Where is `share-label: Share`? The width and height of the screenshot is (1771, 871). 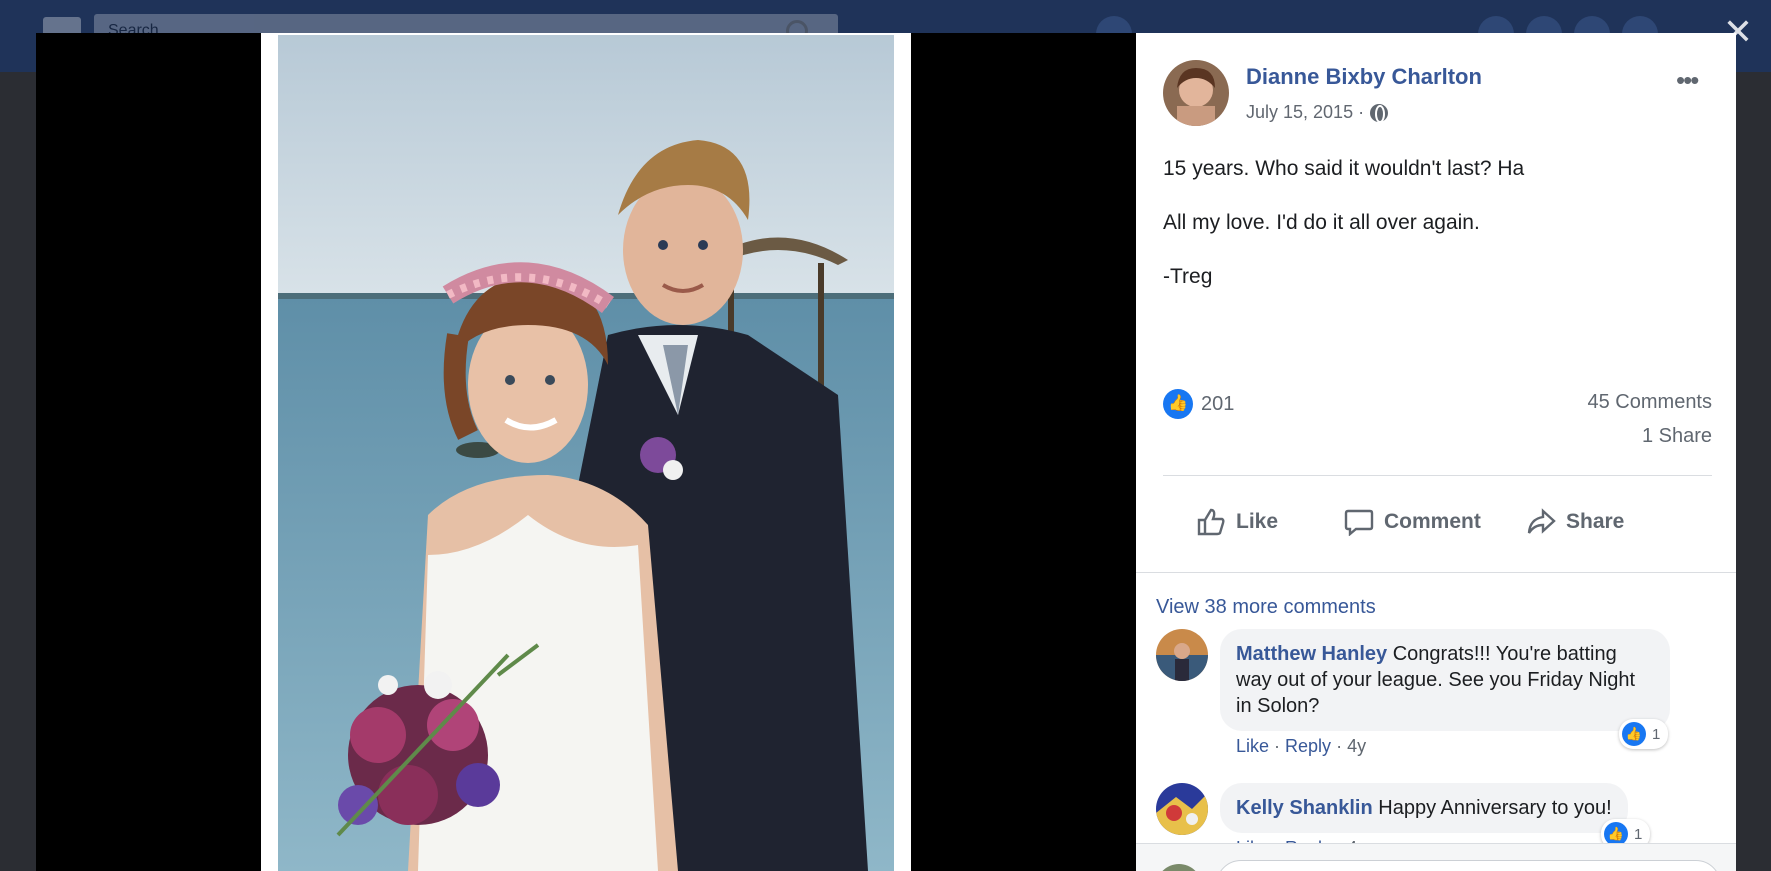 share-label: Share is located at coordinates (1595, 521).